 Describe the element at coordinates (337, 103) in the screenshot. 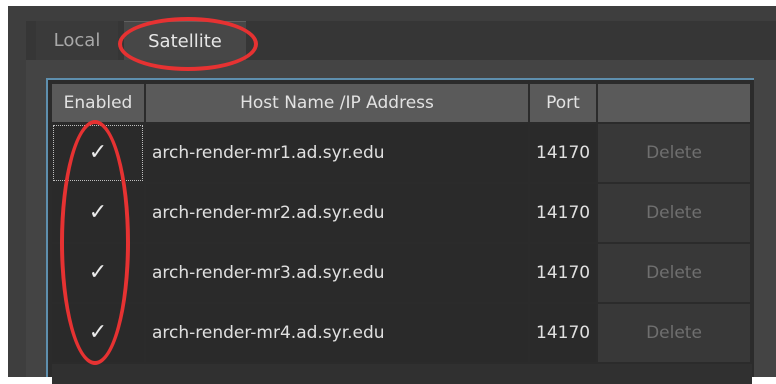

I see `header-host-name: Host Name /IP Address` at that location.